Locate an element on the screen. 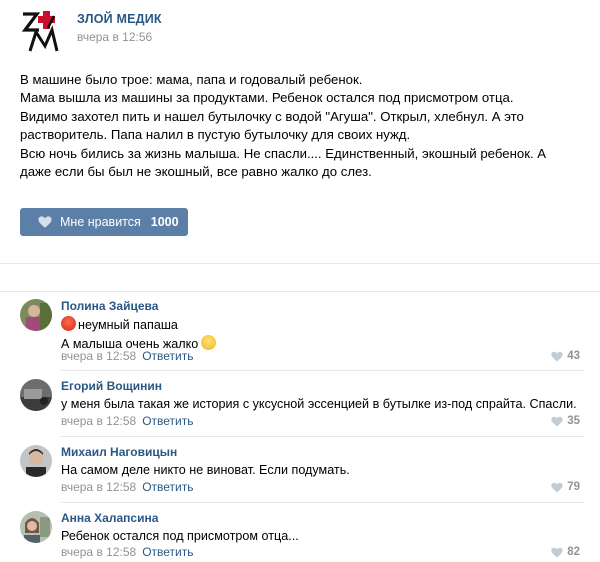 The image size is (600, 562). like-label: Мне нравится is located at coordinates (100, 222).